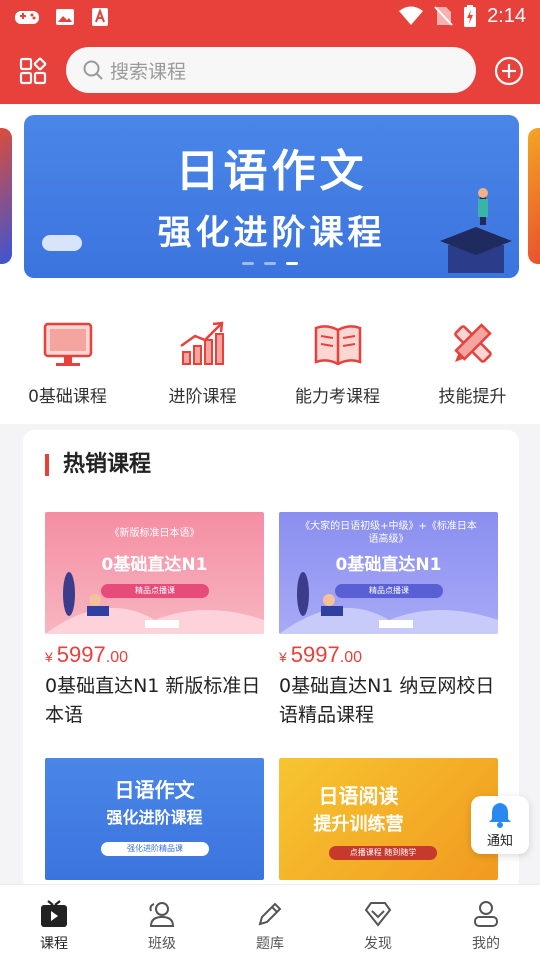 This screenshot has width=540, height=960. What do you see at coordinates (270, 914) in the screenshot?
I see `pencil-icon` at bounding box center [270, 914].